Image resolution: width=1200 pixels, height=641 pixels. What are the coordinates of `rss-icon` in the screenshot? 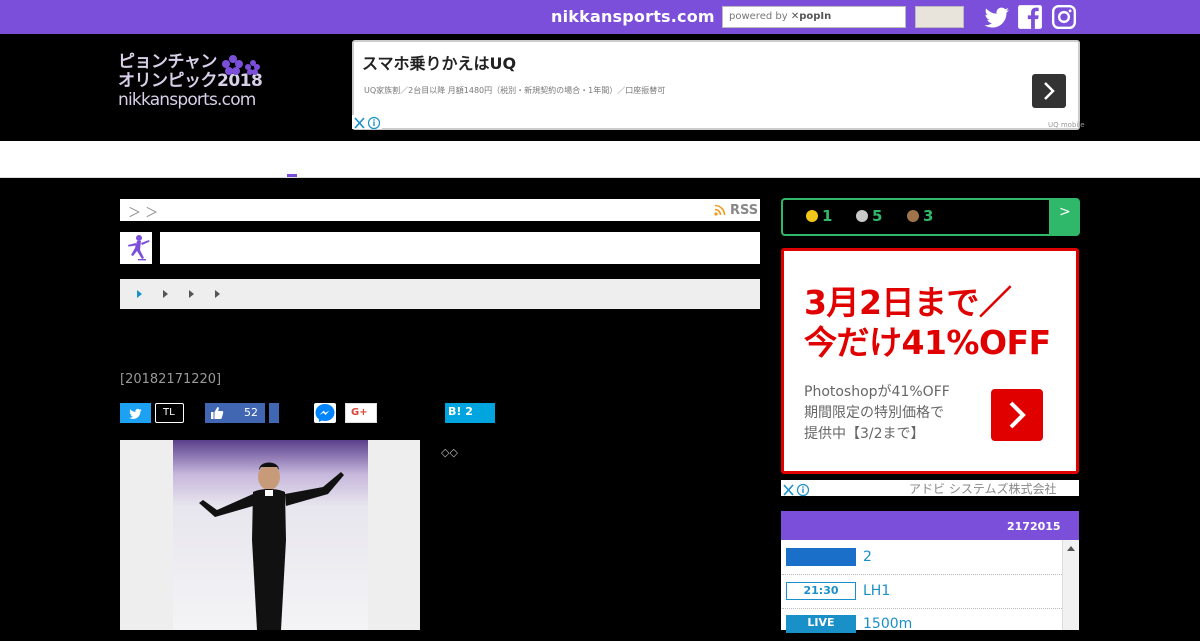 It's located at (720, 210).